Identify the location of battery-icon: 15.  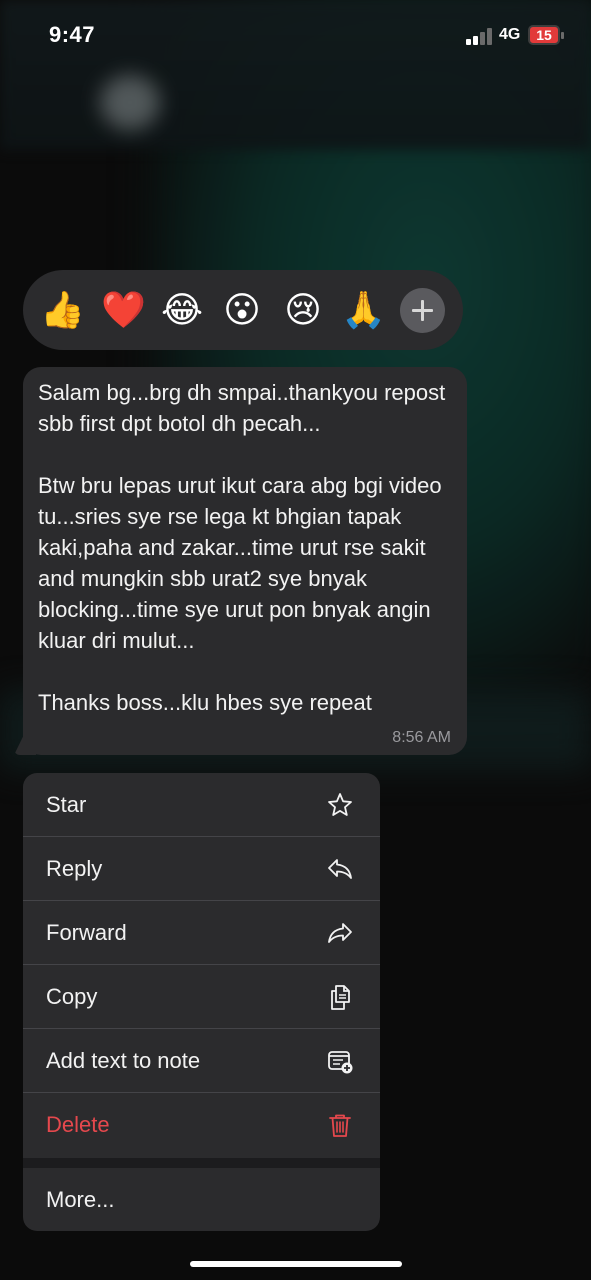
(546, 35).